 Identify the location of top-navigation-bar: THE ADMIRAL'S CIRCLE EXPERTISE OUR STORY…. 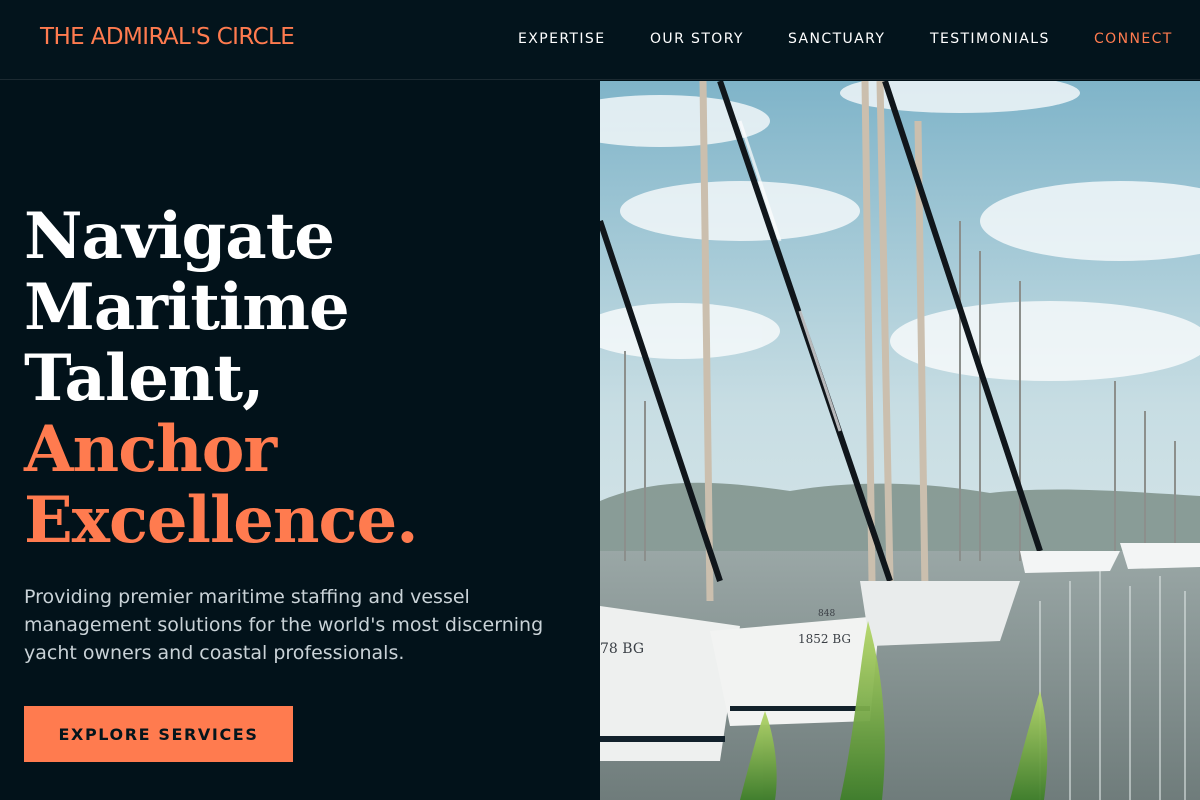
(600, 40).